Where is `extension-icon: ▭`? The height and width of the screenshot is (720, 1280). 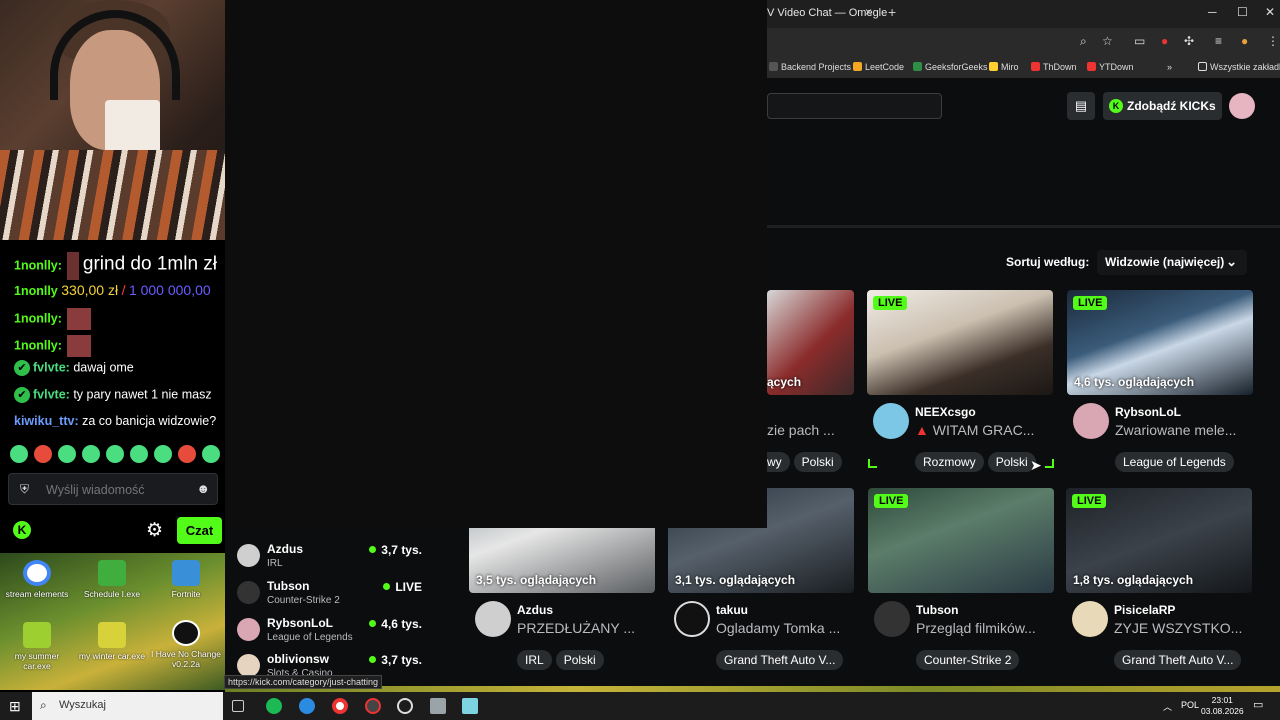
extension-icon: ▭ is located at coordinates (1139, 41).